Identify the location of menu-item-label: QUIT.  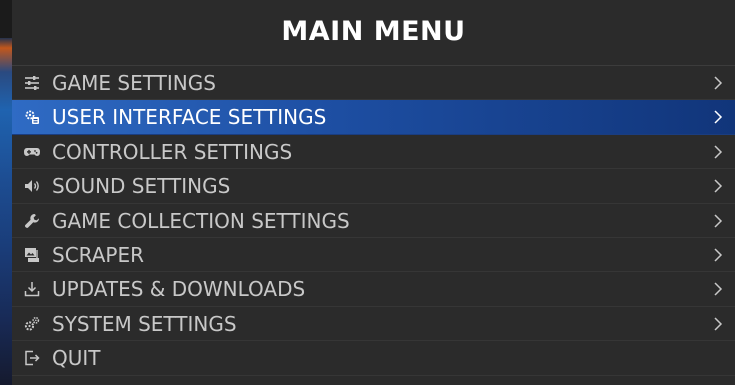
(76, 358).